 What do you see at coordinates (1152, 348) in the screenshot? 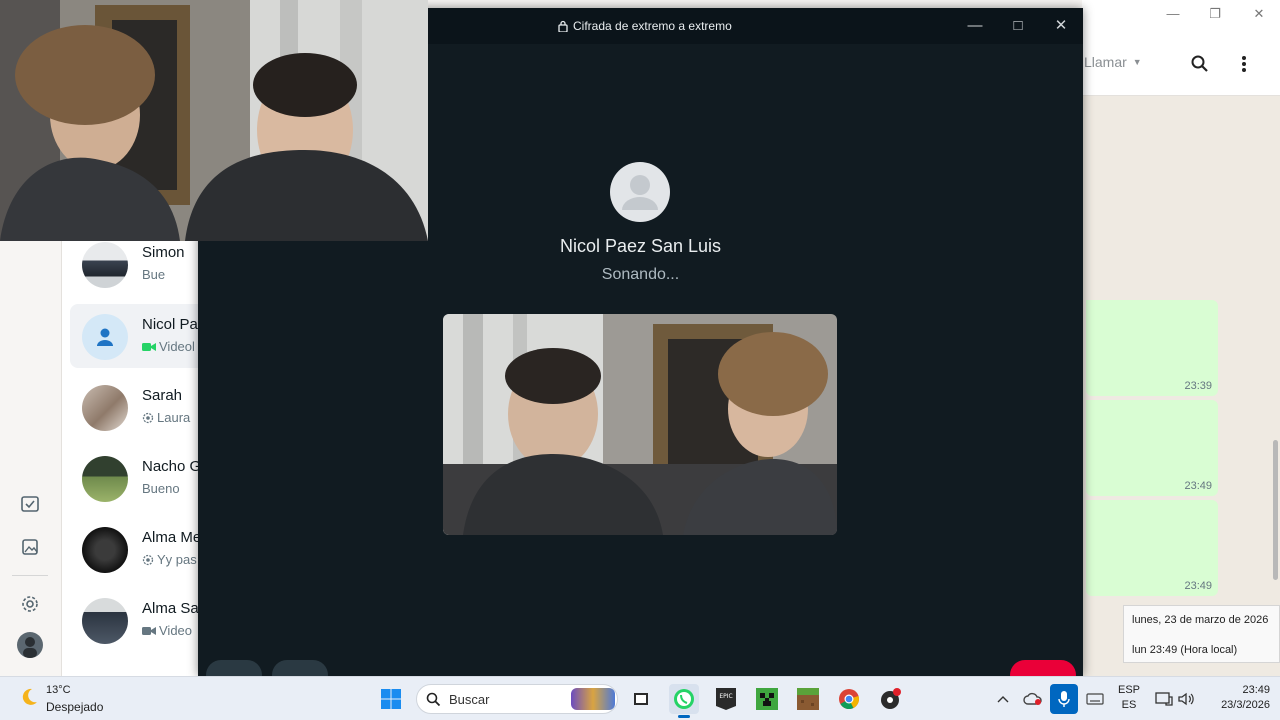
I see `message-bubble: 23:39` at bounding box center [1152, 348].